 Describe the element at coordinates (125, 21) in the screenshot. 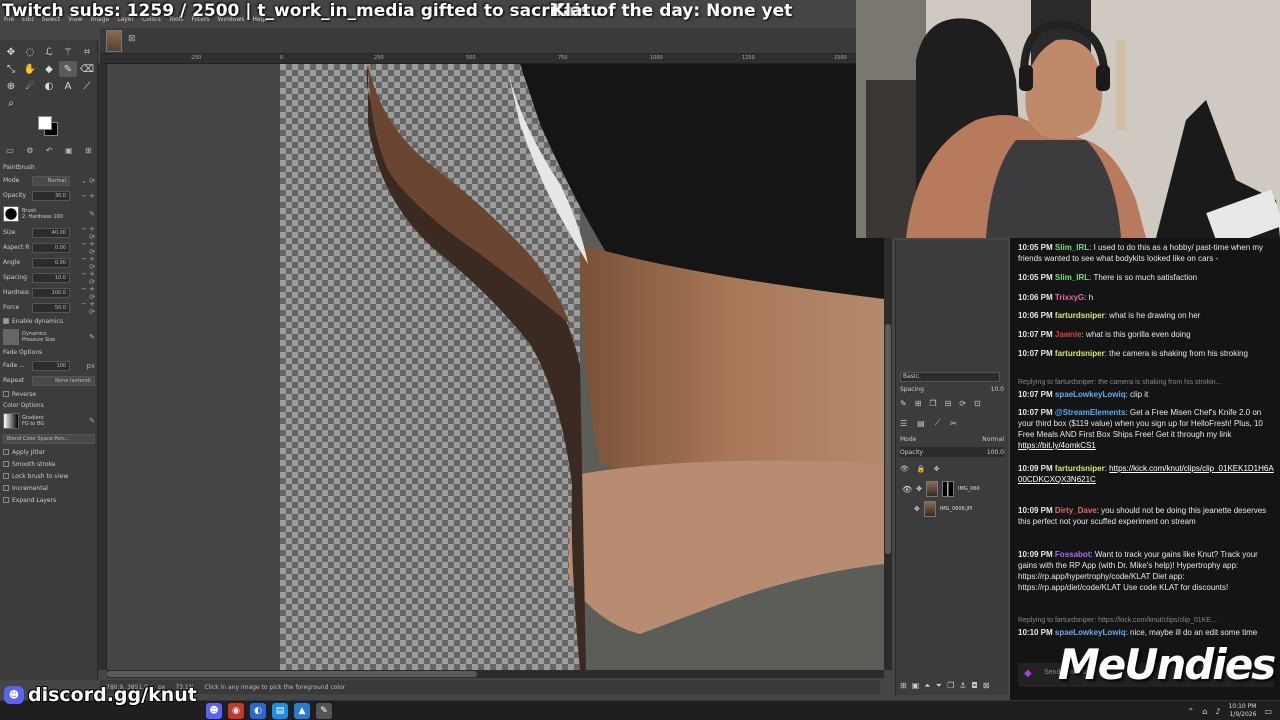

I see `menu-layer: Layer` at that location.